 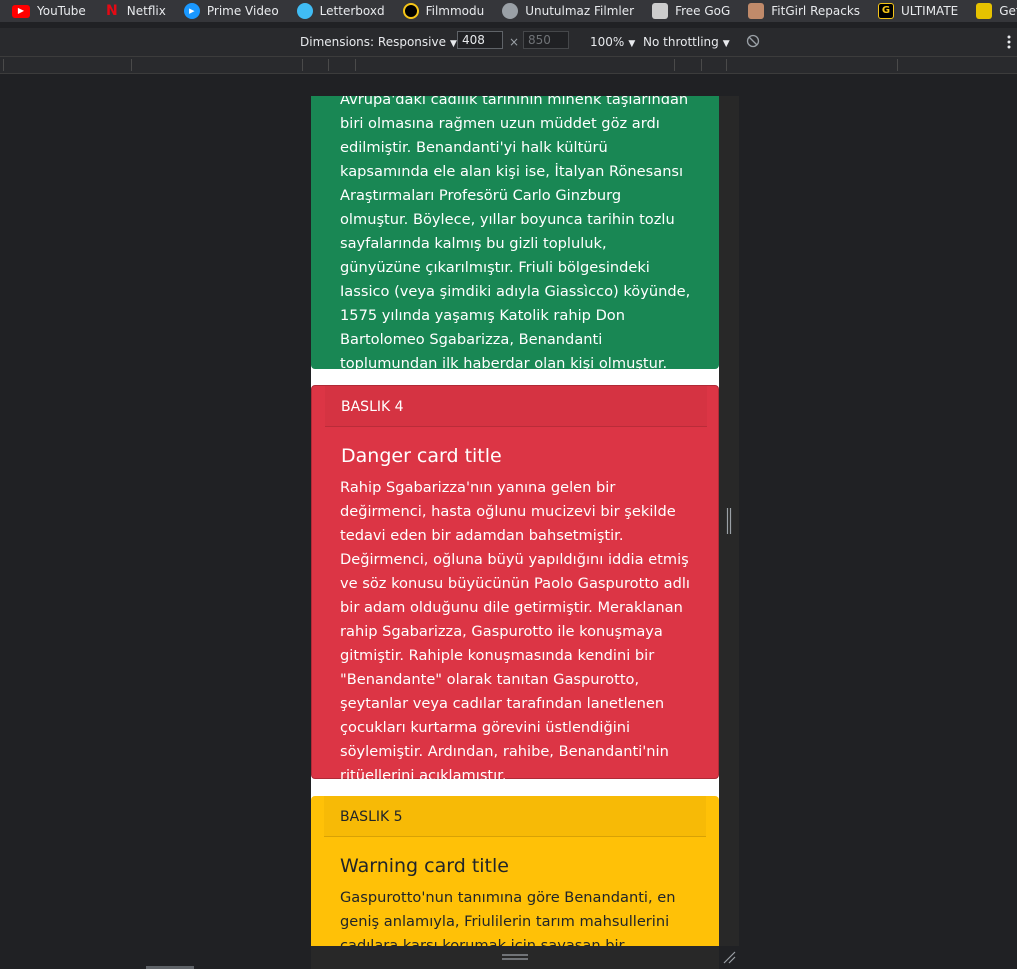 What do you see at coordinates (546, 40) in the screenshot?
I see `height-input` at bounding box center [546, 40].